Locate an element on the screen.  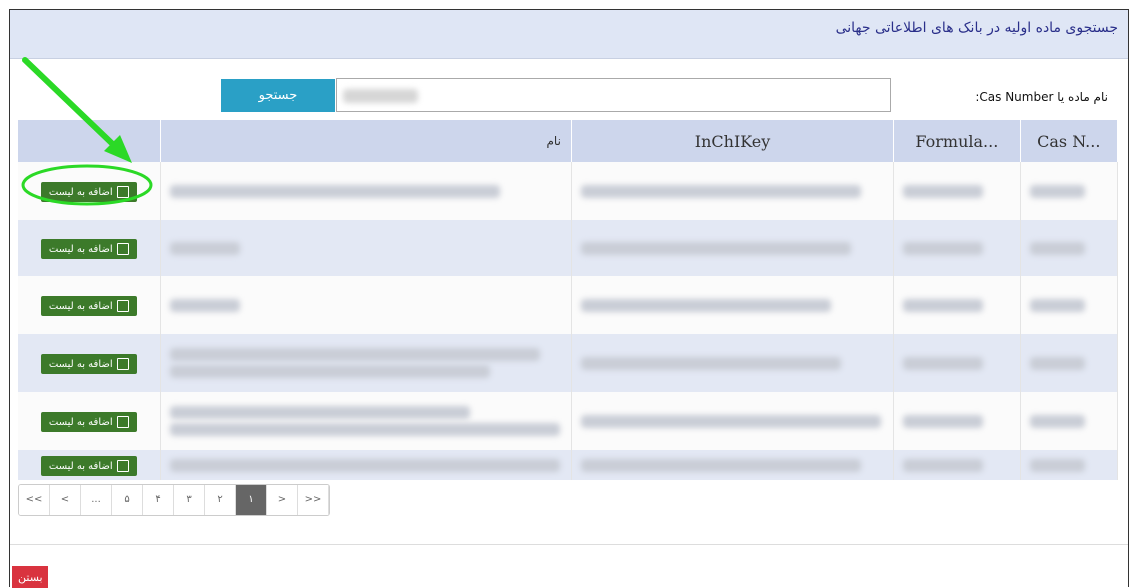
page-link: ۳ is located at coordinates (189, 500).